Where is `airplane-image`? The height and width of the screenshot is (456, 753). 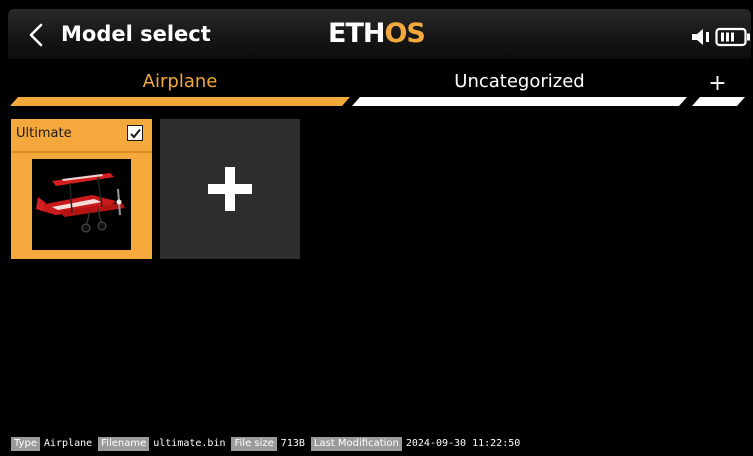 airplane-image is located at coordinates (80, 203).